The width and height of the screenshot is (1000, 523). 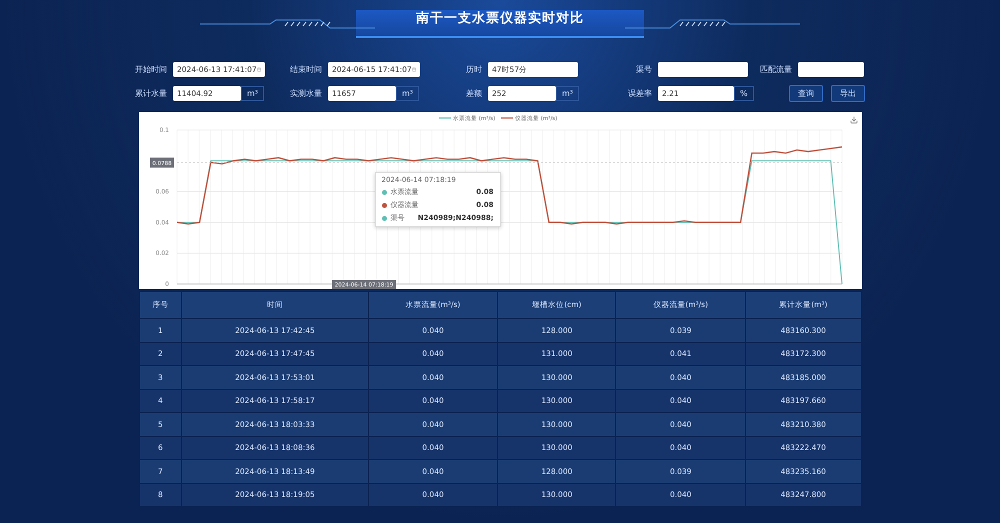 I want to click on field-label: 匹配流量, so click(x=776, y=69).